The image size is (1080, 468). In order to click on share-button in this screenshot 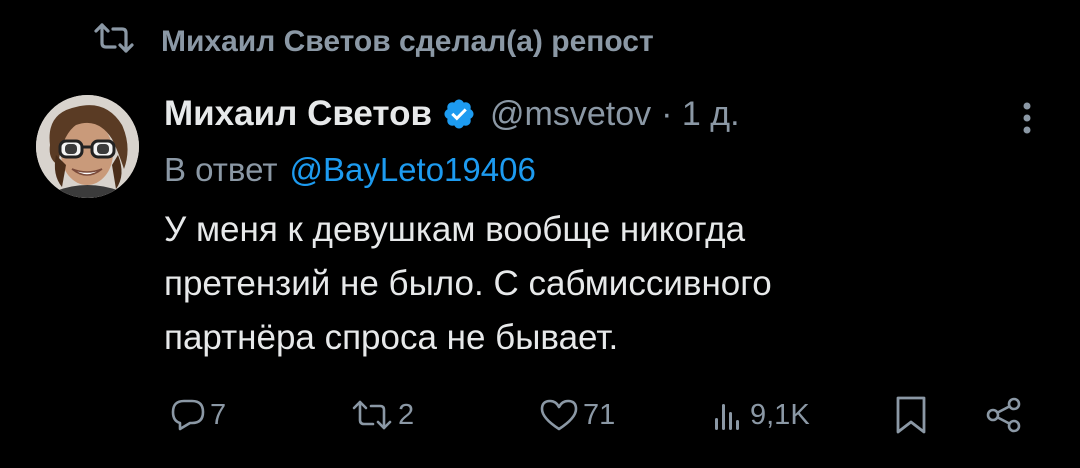, I will do `click(1004, 415)`.